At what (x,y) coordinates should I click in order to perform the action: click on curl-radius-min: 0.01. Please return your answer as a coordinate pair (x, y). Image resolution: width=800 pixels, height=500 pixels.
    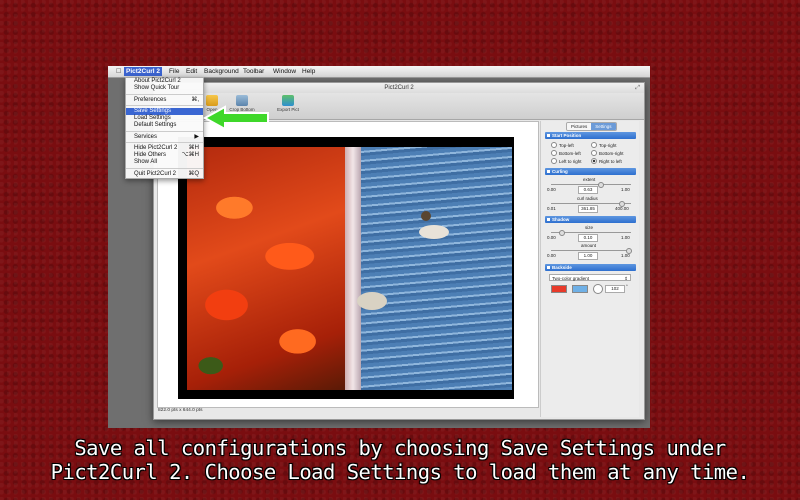
    Looking at the image, I should click on (551, 208).